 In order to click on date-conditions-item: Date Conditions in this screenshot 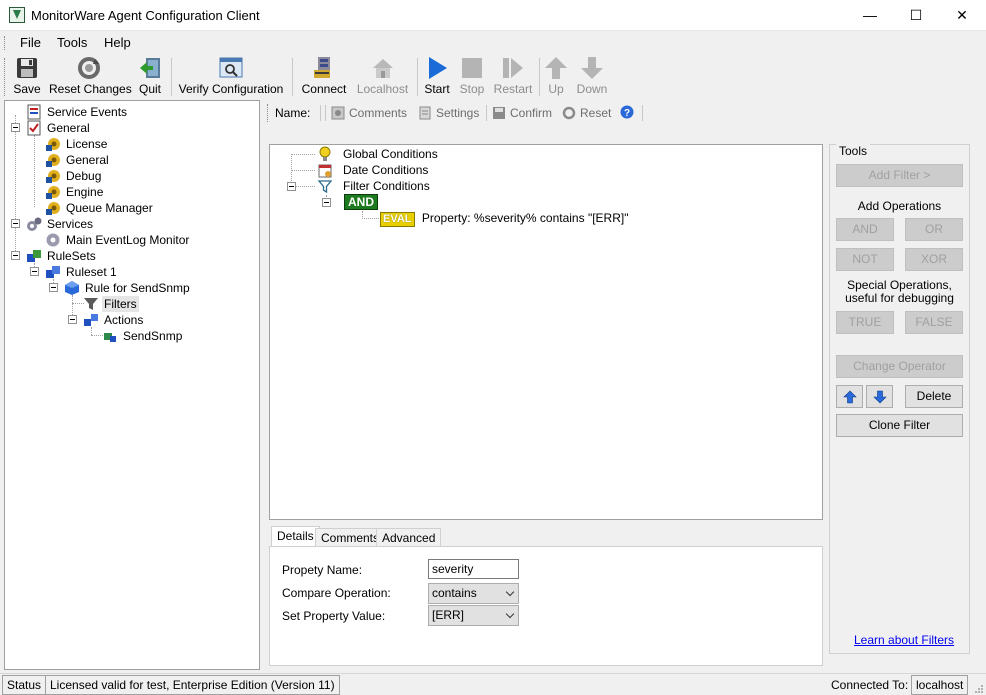, I will do `click(372, 170)`.